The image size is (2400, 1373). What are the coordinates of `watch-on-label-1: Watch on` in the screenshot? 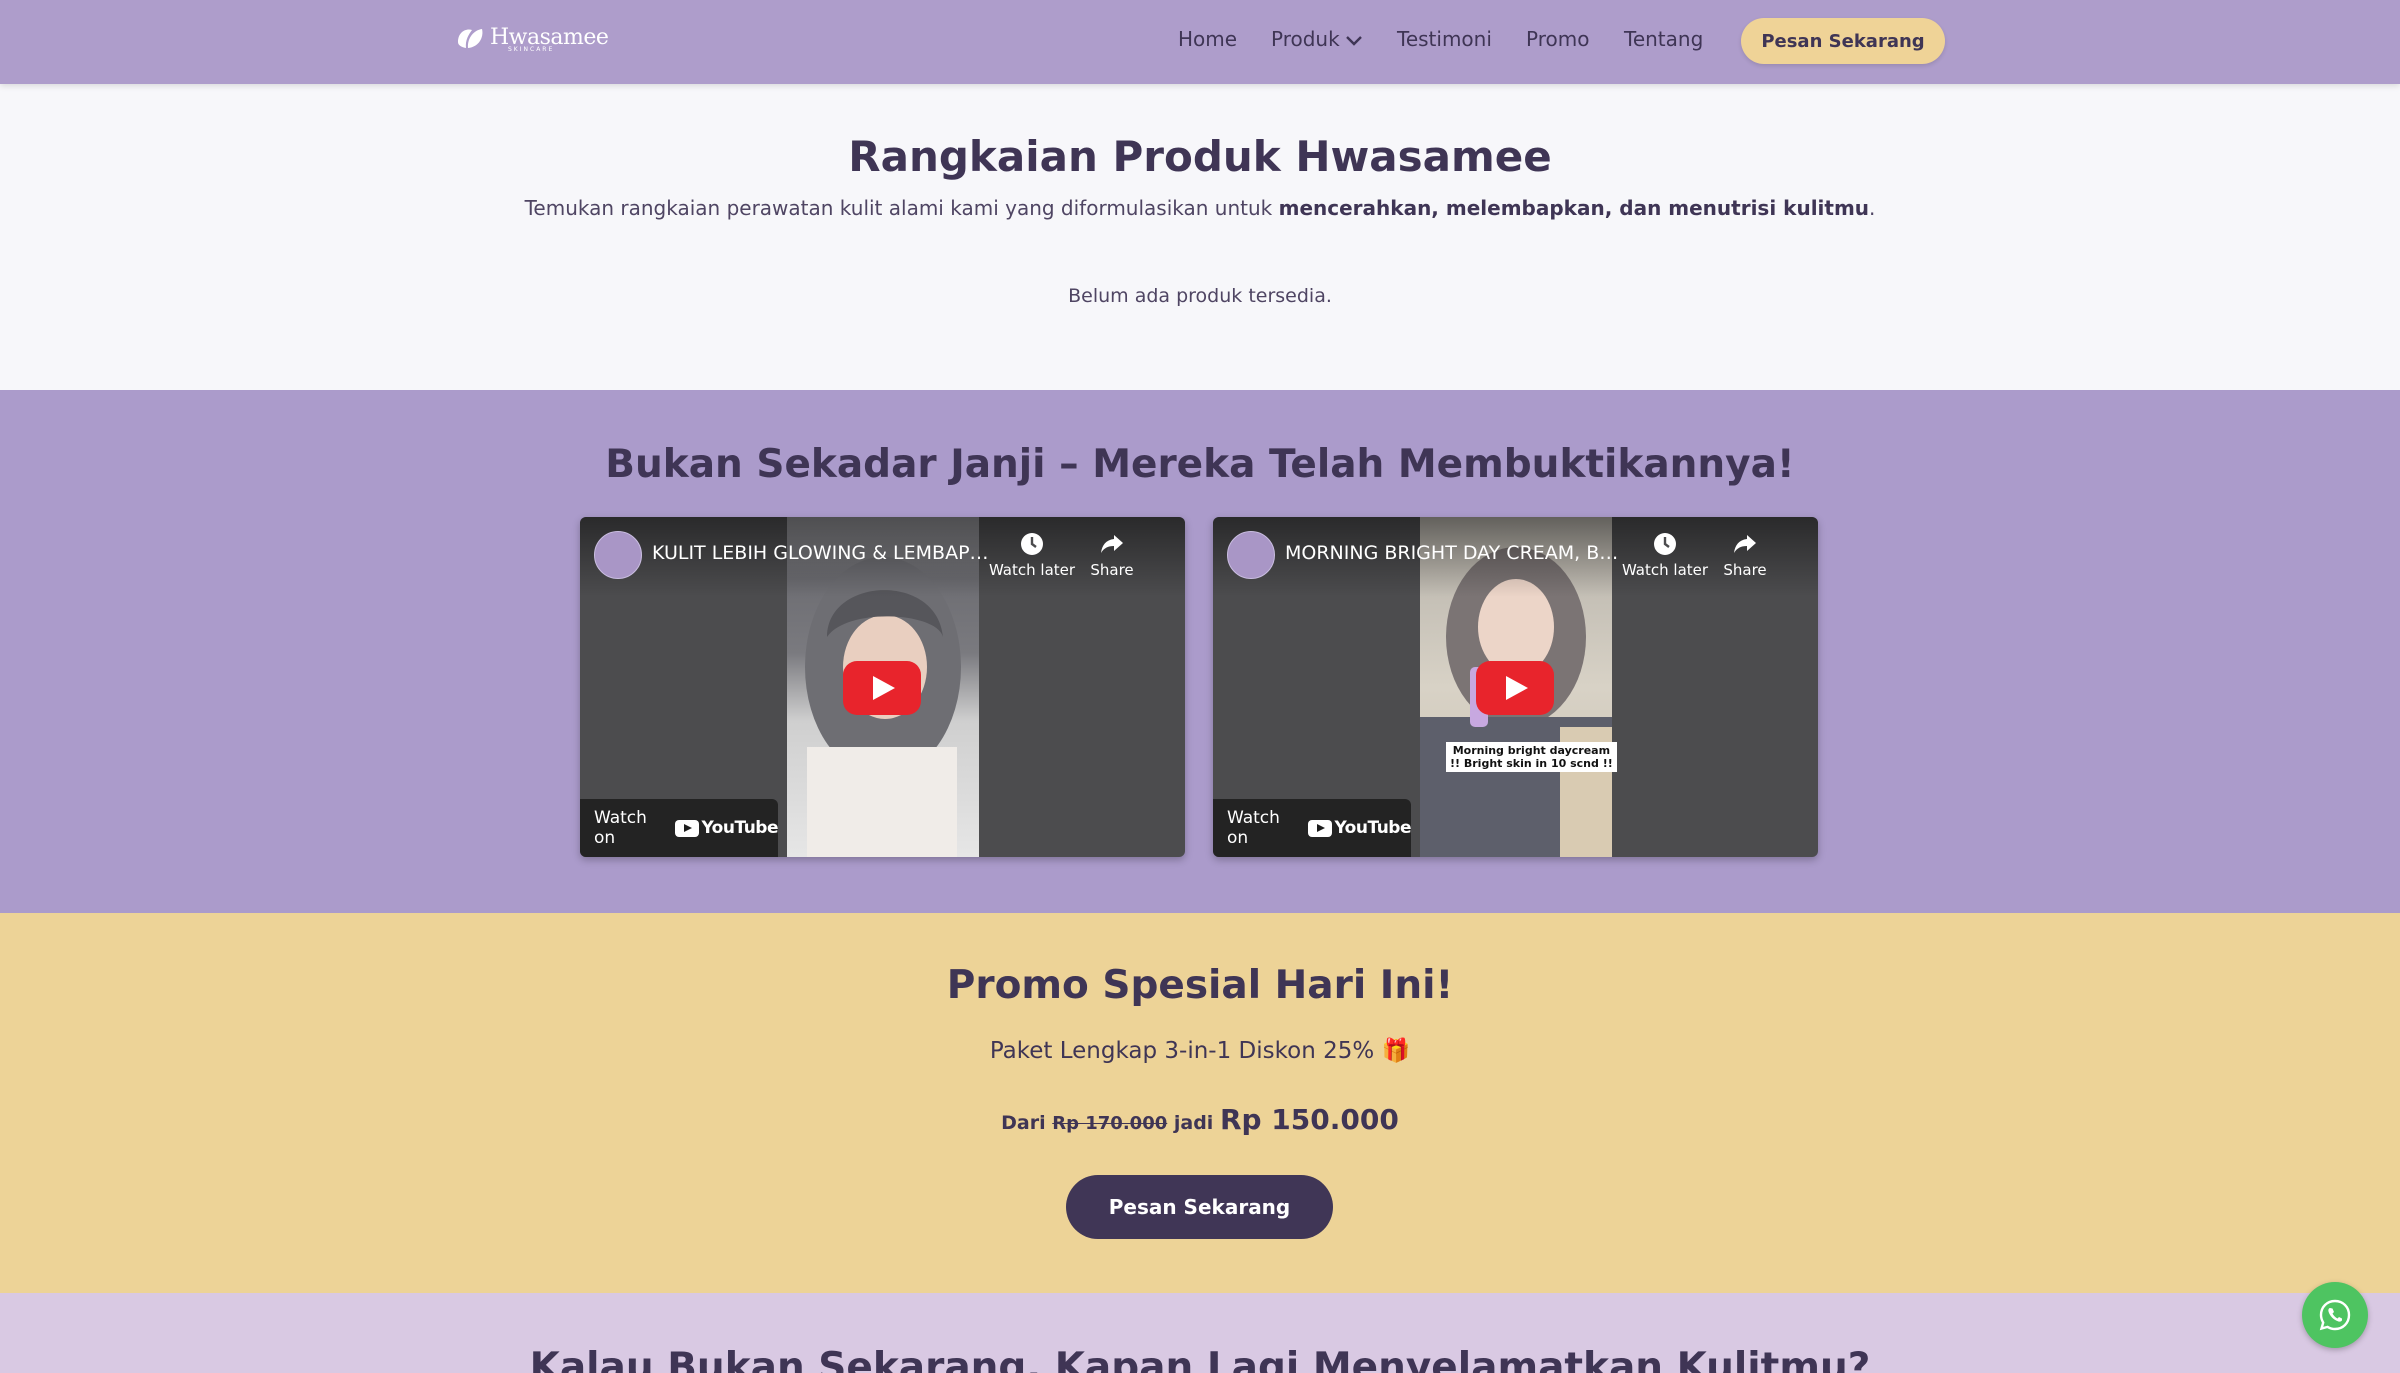 It's located at (620, 828).